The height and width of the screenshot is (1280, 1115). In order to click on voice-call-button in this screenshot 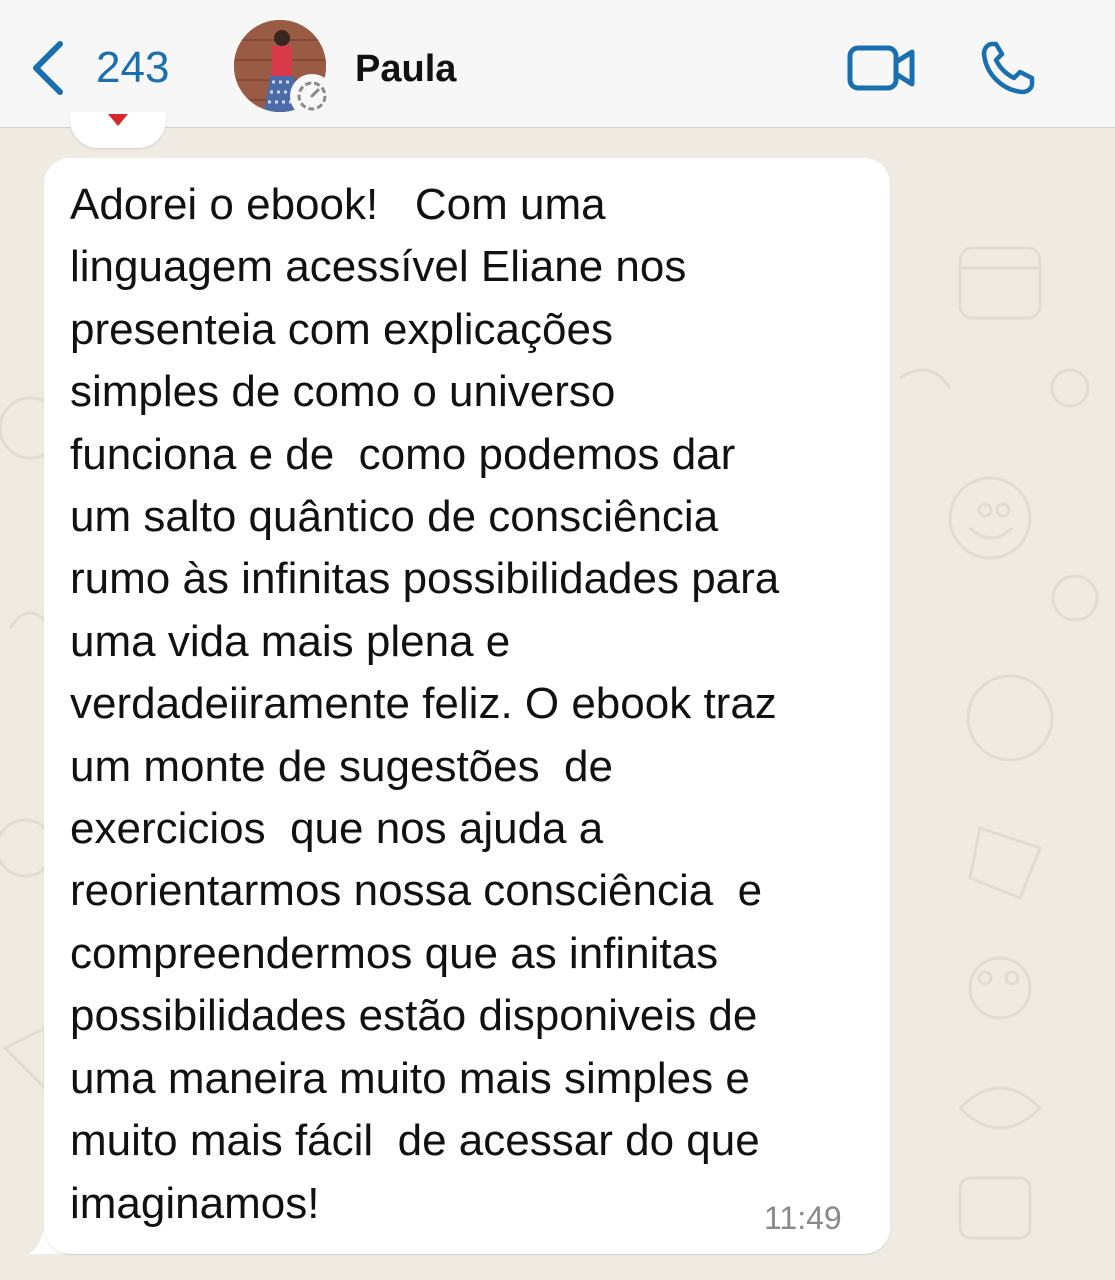, I will do `click(1008, 70)`.